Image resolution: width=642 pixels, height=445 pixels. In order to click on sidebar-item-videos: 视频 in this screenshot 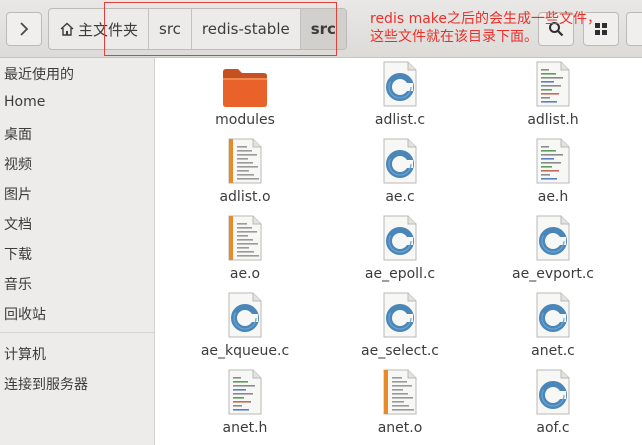, I will do `click(18, 164)`.